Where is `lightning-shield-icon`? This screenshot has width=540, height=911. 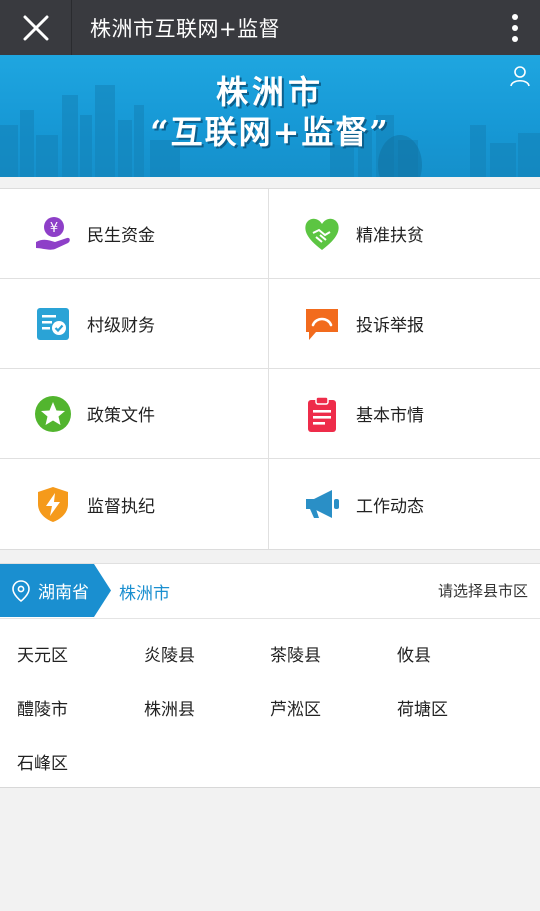 lightning-shield-icon is located at coordinates (53, 504).